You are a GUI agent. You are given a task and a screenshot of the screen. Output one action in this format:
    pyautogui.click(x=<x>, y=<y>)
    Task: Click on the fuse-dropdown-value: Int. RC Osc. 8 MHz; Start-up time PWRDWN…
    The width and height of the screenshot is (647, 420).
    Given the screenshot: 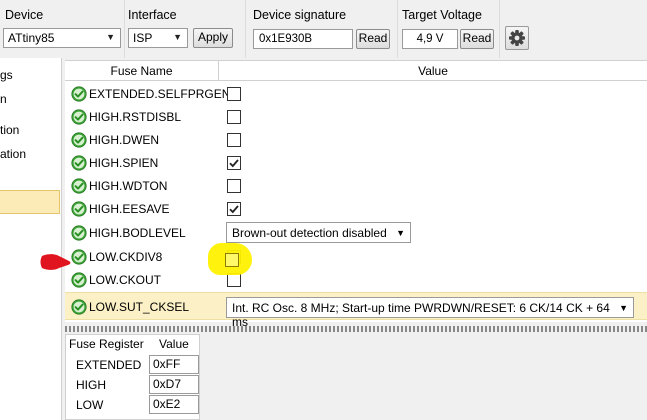 What is the action you would take?
    pyautogui.click(x=421, y=315)
    